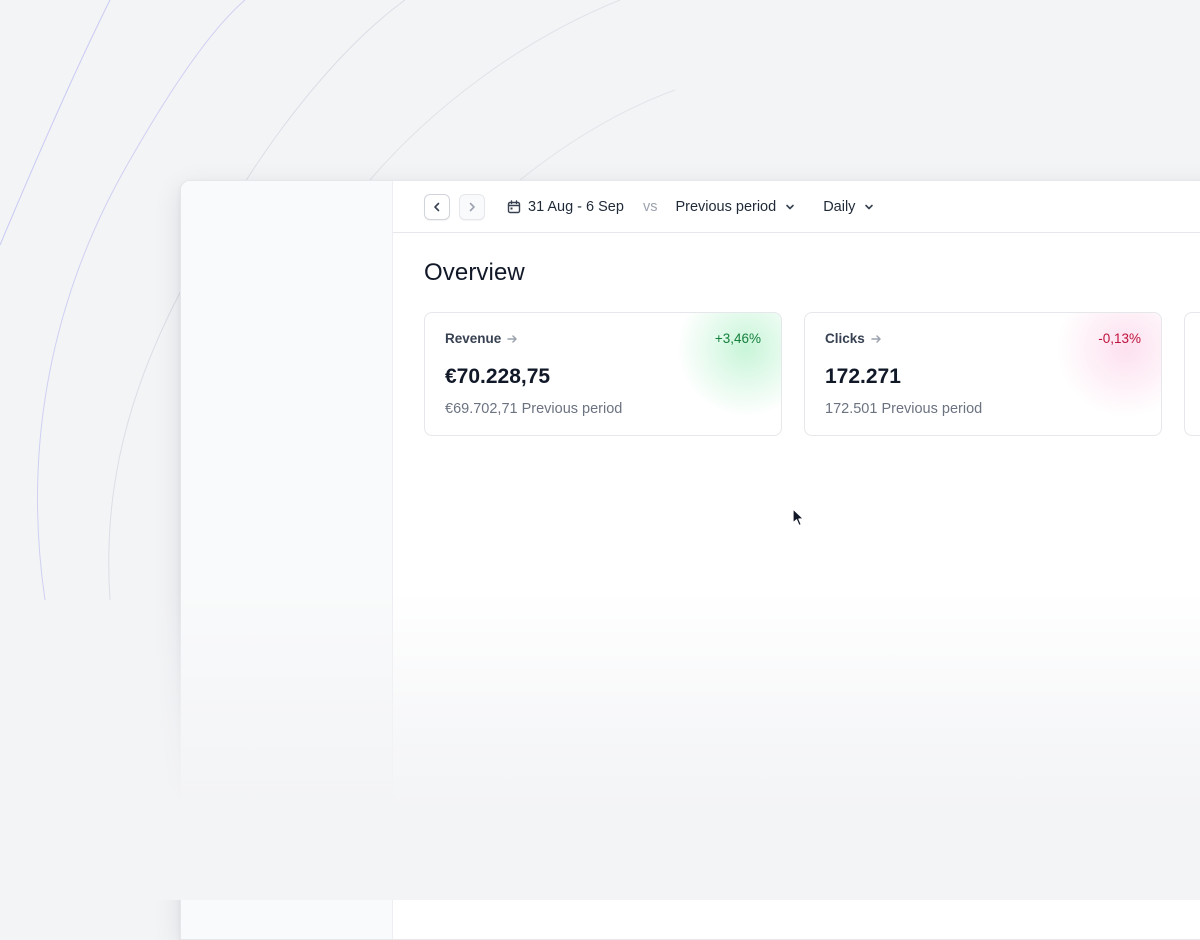 The width and height of the screenshot is (1200, 940). I want to click on kpi-card-label: Revenue, so click(481, 338).